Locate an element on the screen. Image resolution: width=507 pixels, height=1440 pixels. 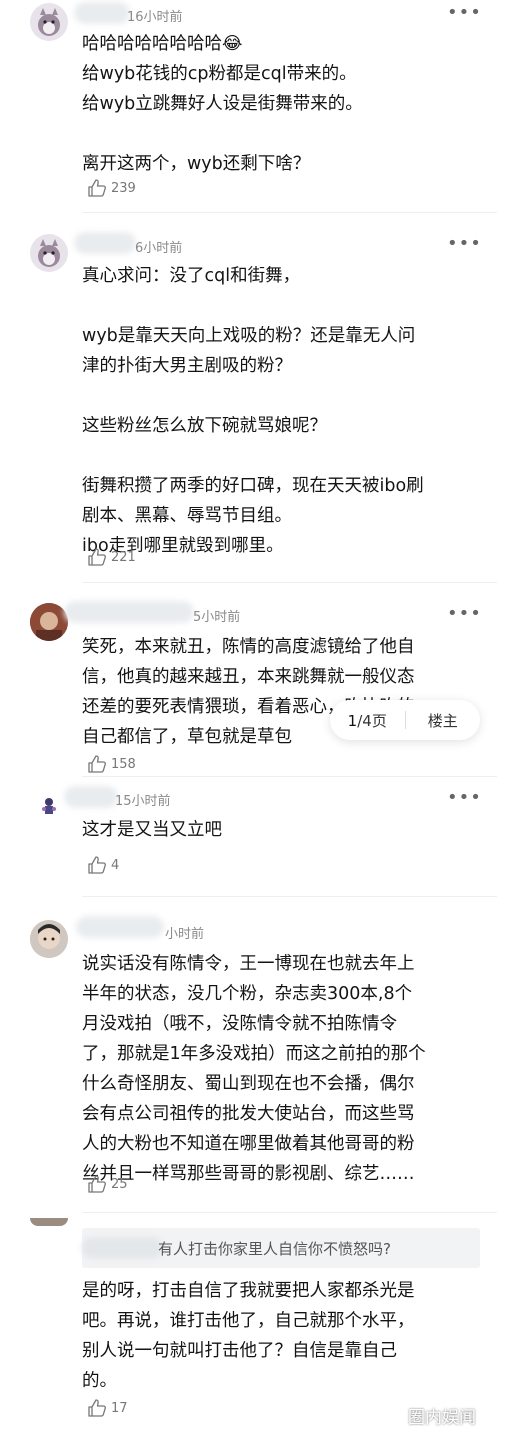
like-button: 17 is located at coordinates (107, 1408).